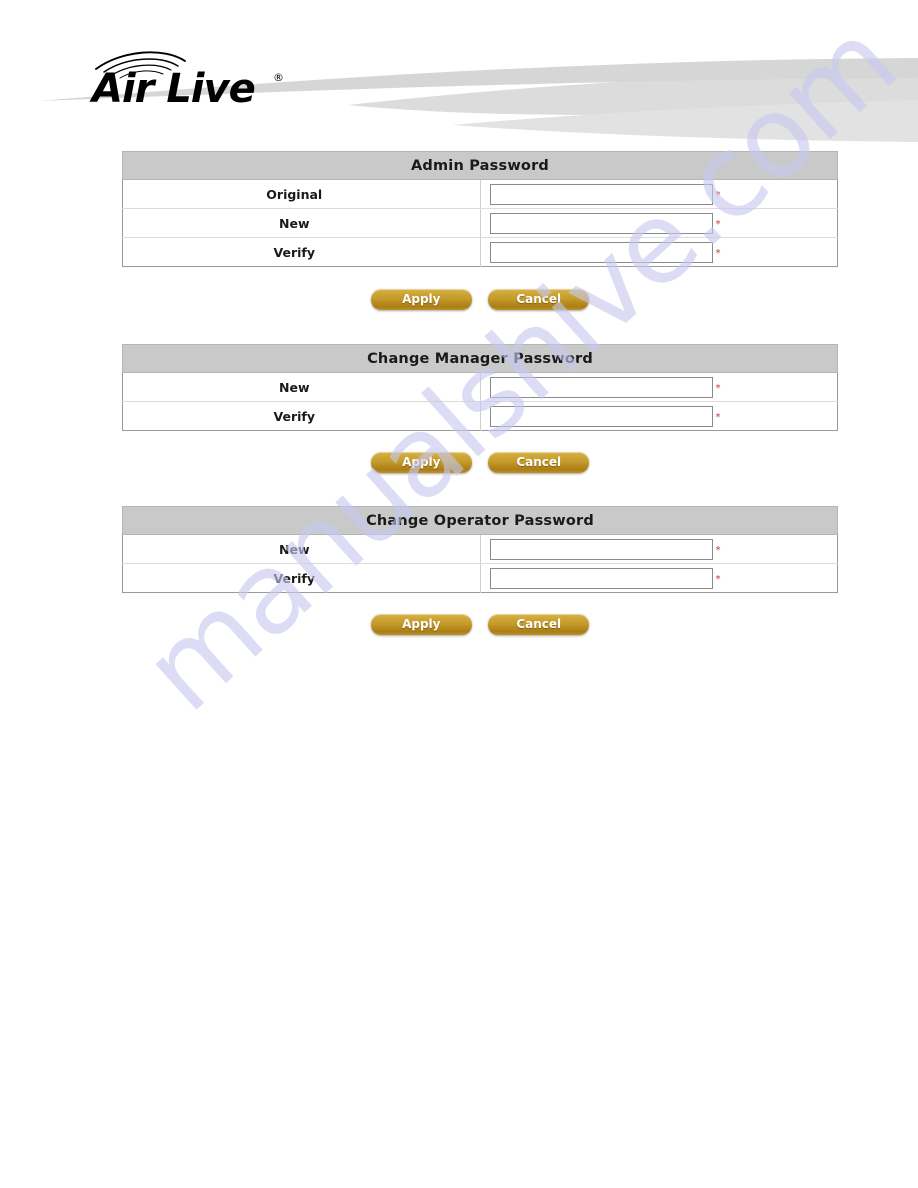 The width and height of the screenshot is (918, 1188). I want to click on admin-verify-password-input, so click(601, 252).